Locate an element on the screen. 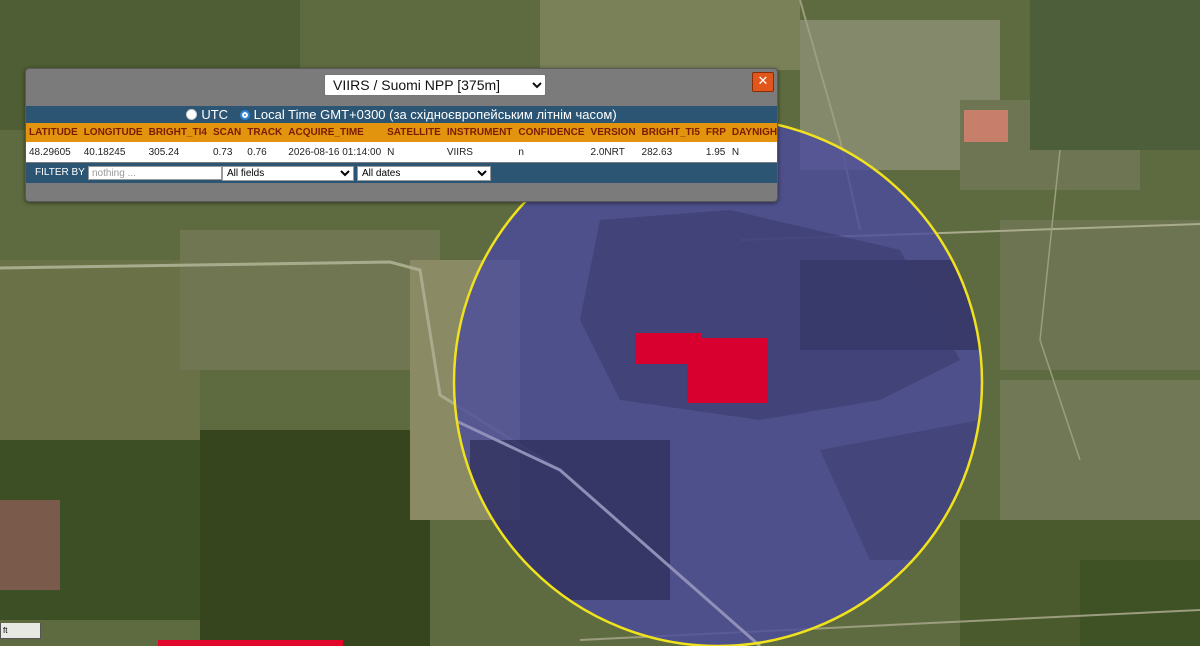 The height and width of the screenshot is (646, 1200). col-acquire-time: ACQUIRE_TIME is located at coordinates (335, 132).